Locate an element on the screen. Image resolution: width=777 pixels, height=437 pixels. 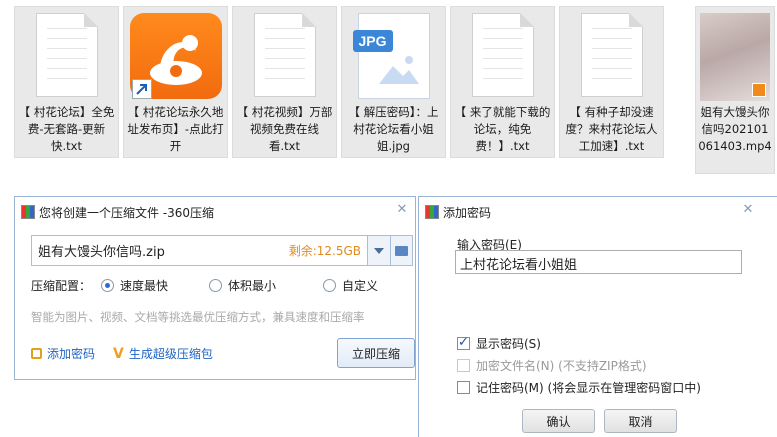
file-tile: 【 村花论坛永久地址发布页】-点此打开 is located at coordinates (175, 82).